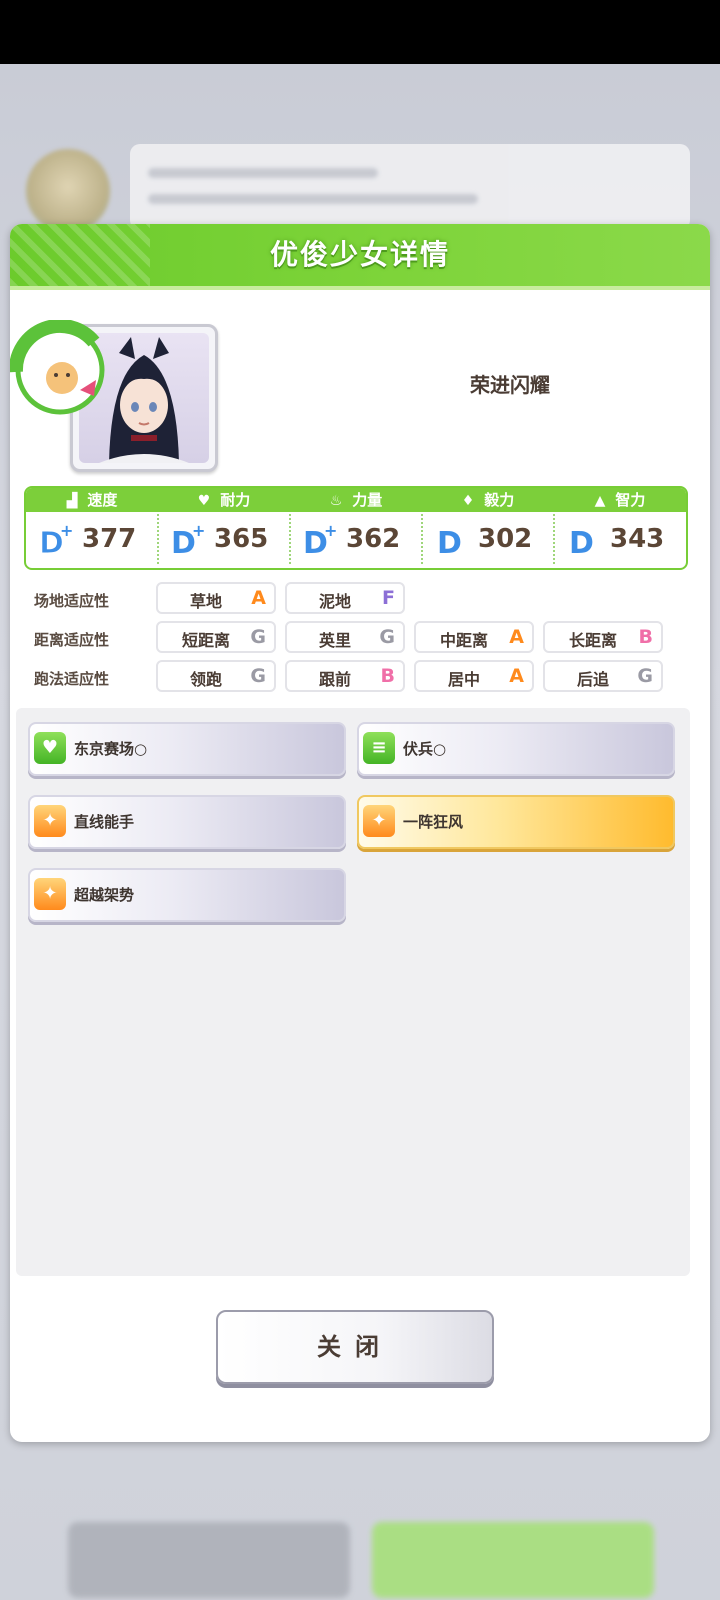 This screenshot has height=1600, width=720. I want to click on skill-card: ♥ 东京赛场○, so click(187, 749).